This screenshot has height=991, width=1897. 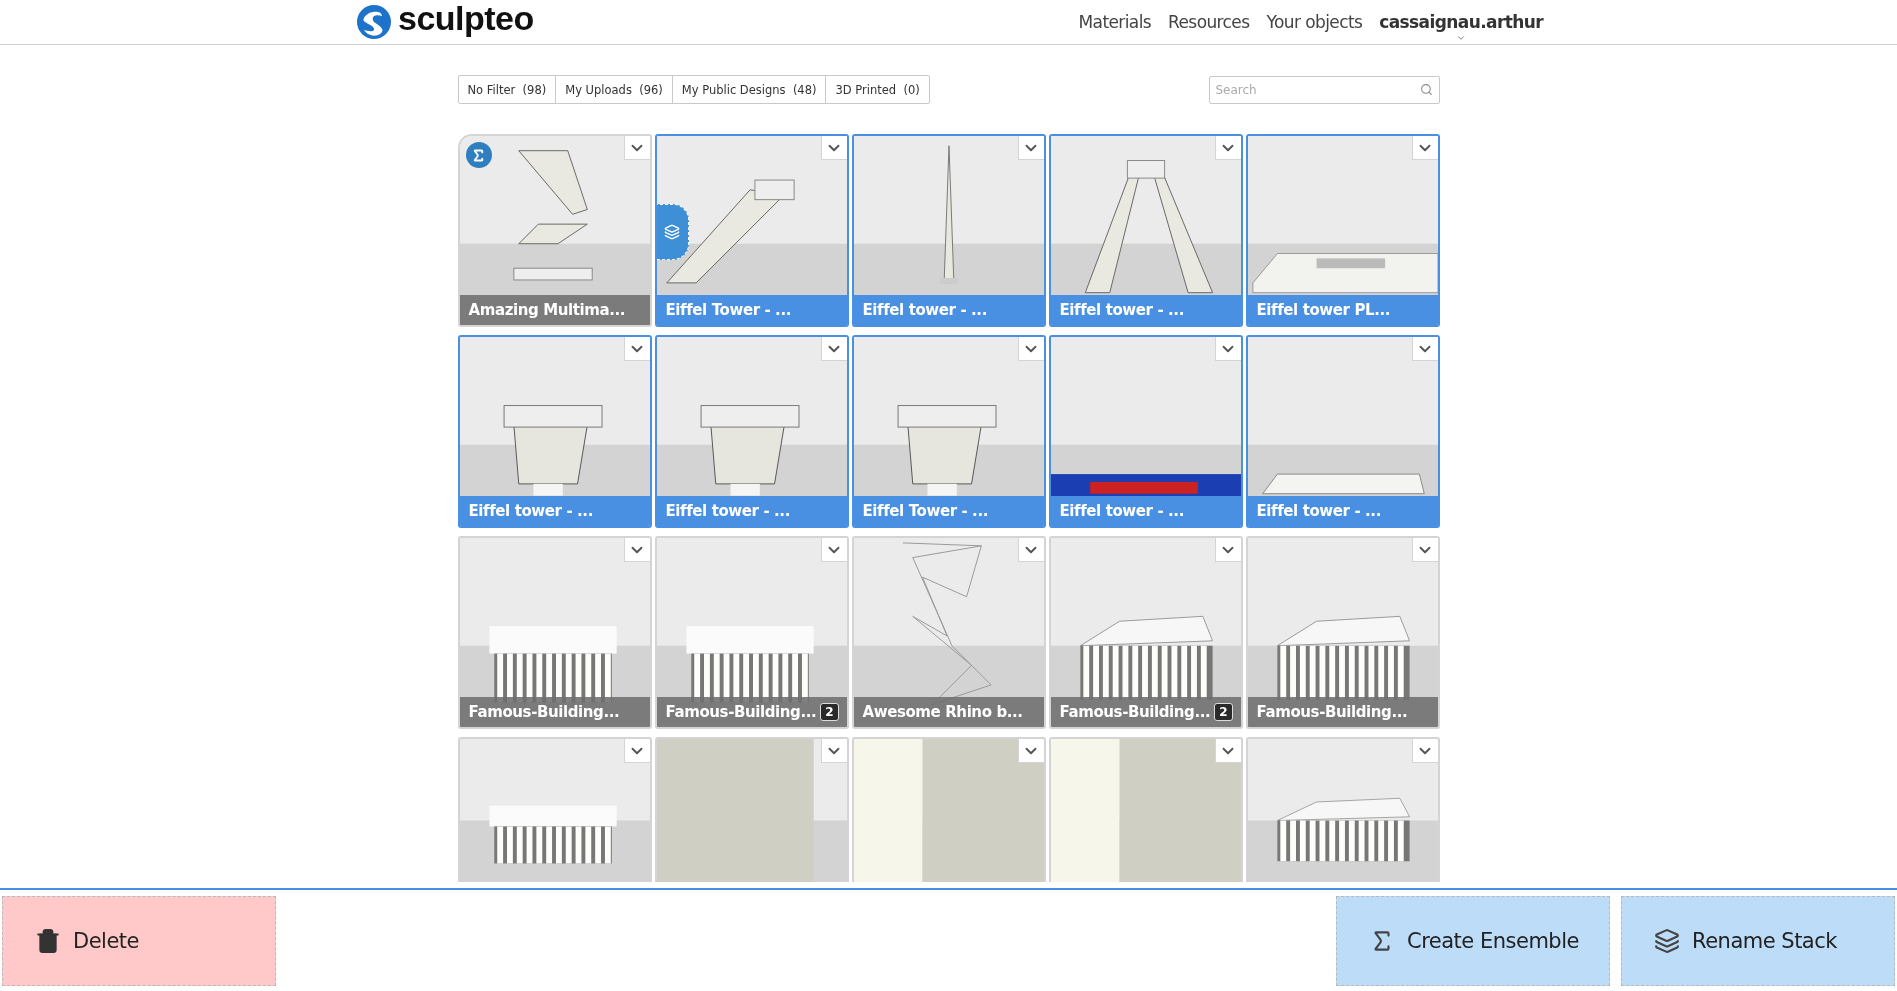 What do you see at coordinates (1473, 940) in the screenshot?
I see `action-button: Create Ensemble` at bounding box center [1473, 940].